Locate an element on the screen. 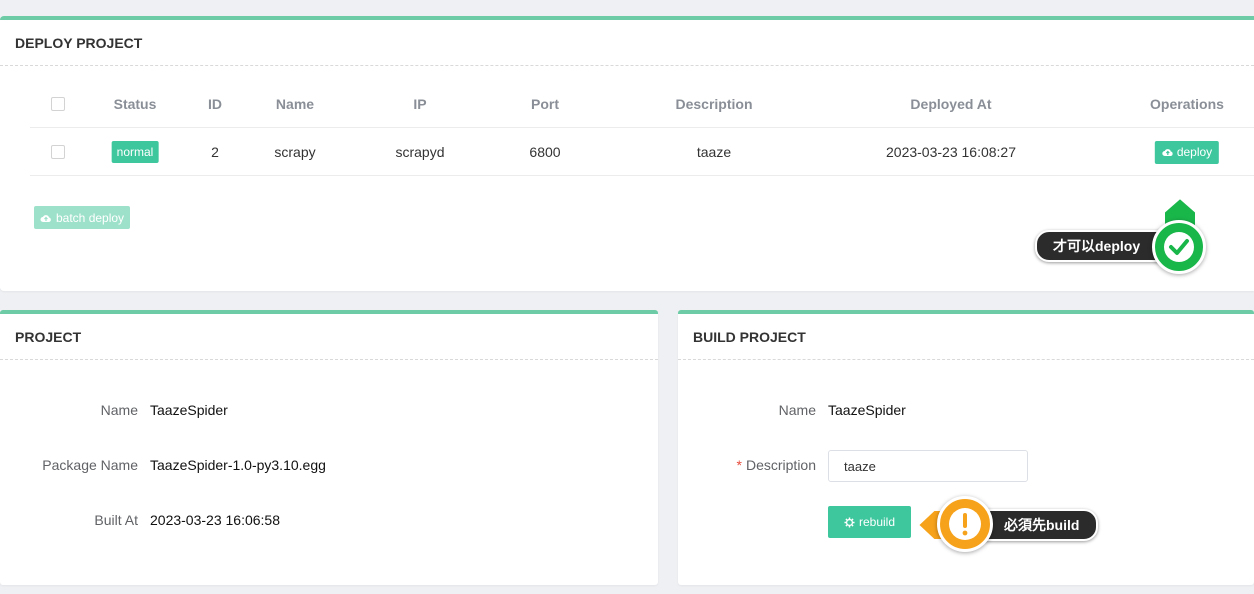  row-checkbox is located at coordinates (58, 152).